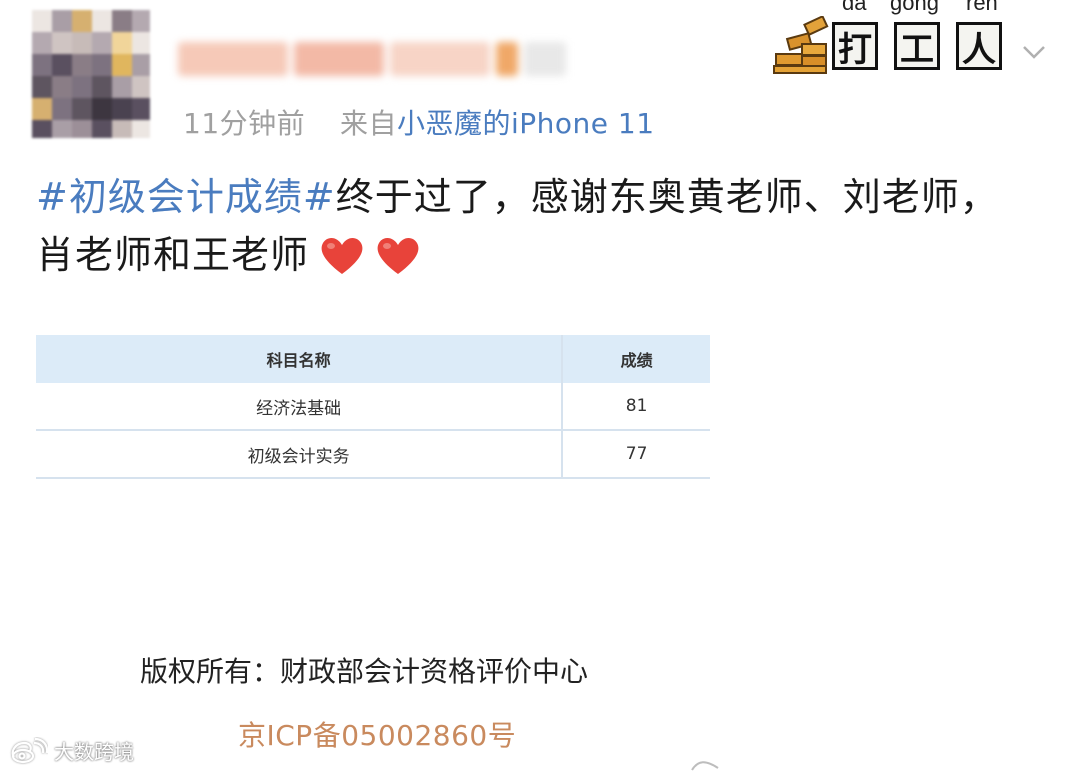 This screenshot has height=772, width=1080. Describe the element at coordinates (300, 454) in the screenshot. I see `subject-cell: 初级会计实务` at that location.